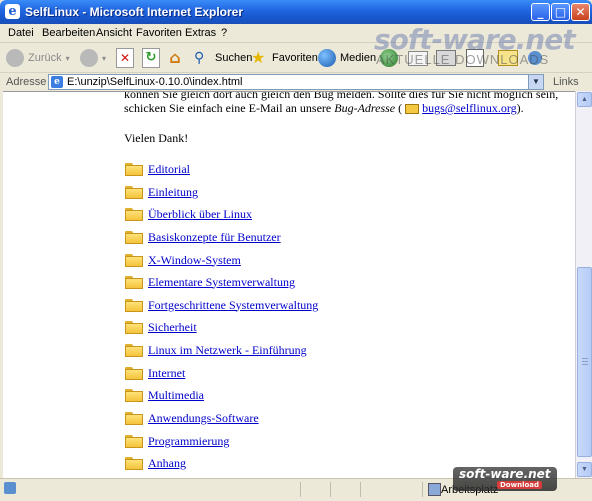  I want to click on refresh-button: ↻, so click(151, 58).